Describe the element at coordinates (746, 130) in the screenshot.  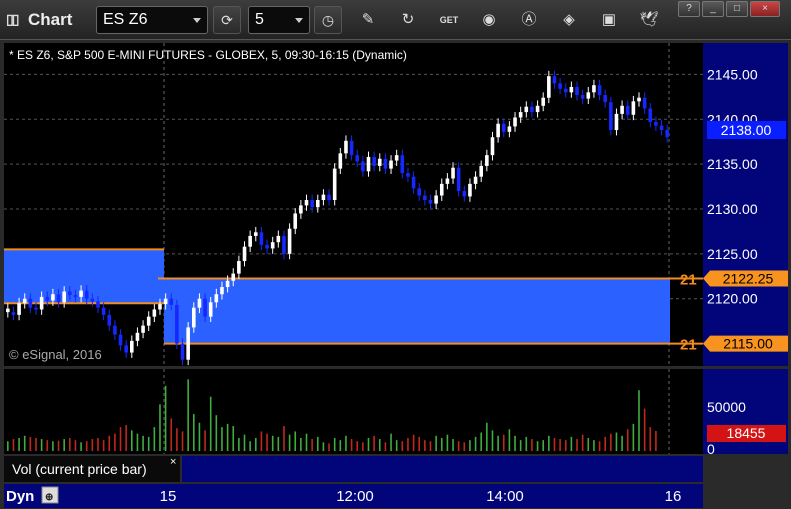
I see `last-price-label: 2138.00` at that location.